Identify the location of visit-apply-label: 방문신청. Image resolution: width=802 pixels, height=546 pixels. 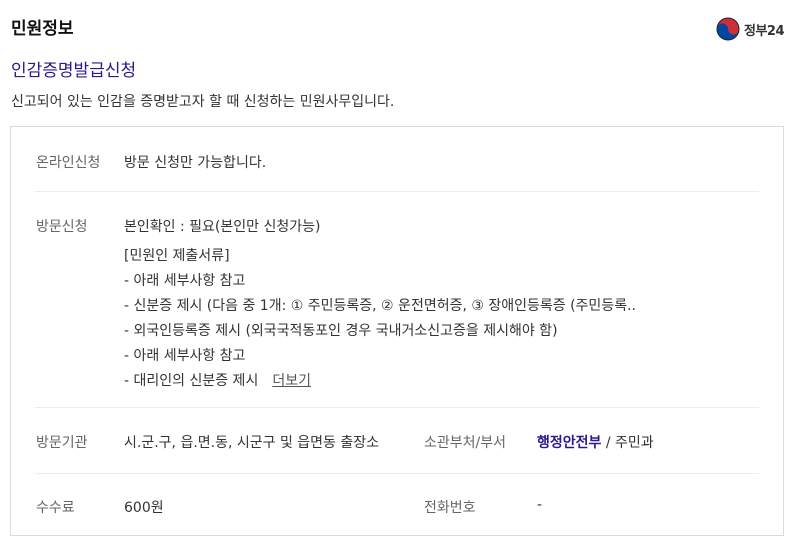
(62, 227).